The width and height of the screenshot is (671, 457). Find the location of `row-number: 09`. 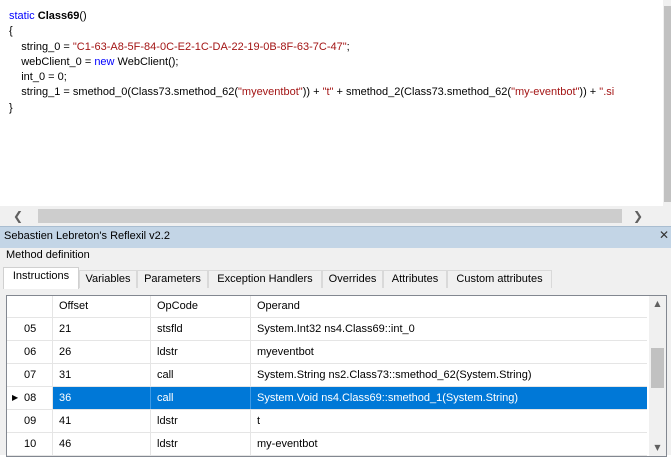

row-number: 09 is located at coordinates (30, 421).